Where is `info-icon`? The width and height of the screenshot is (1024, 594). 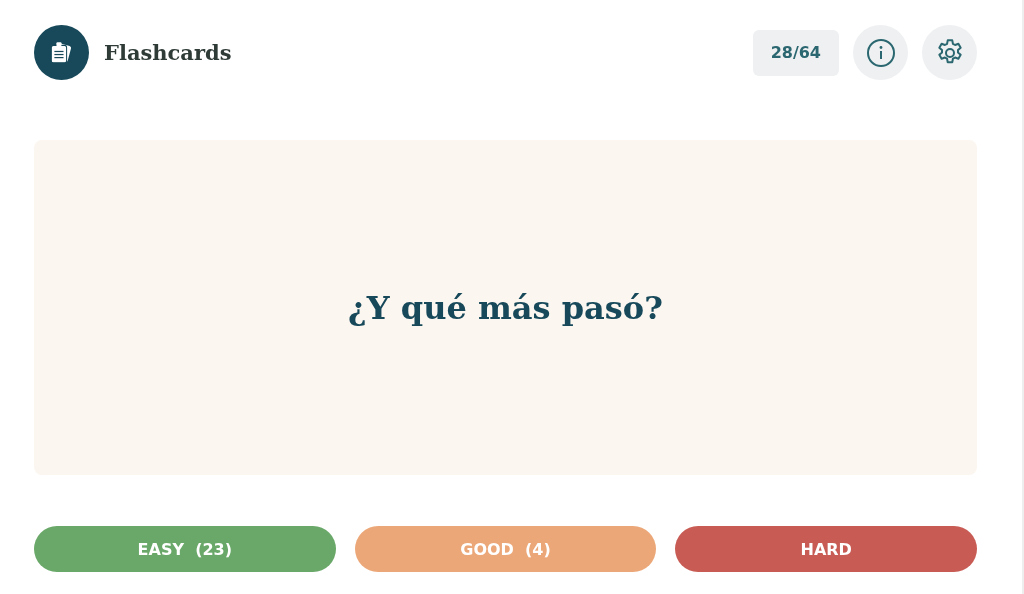 info-icon is located at coordinates (880, 52).